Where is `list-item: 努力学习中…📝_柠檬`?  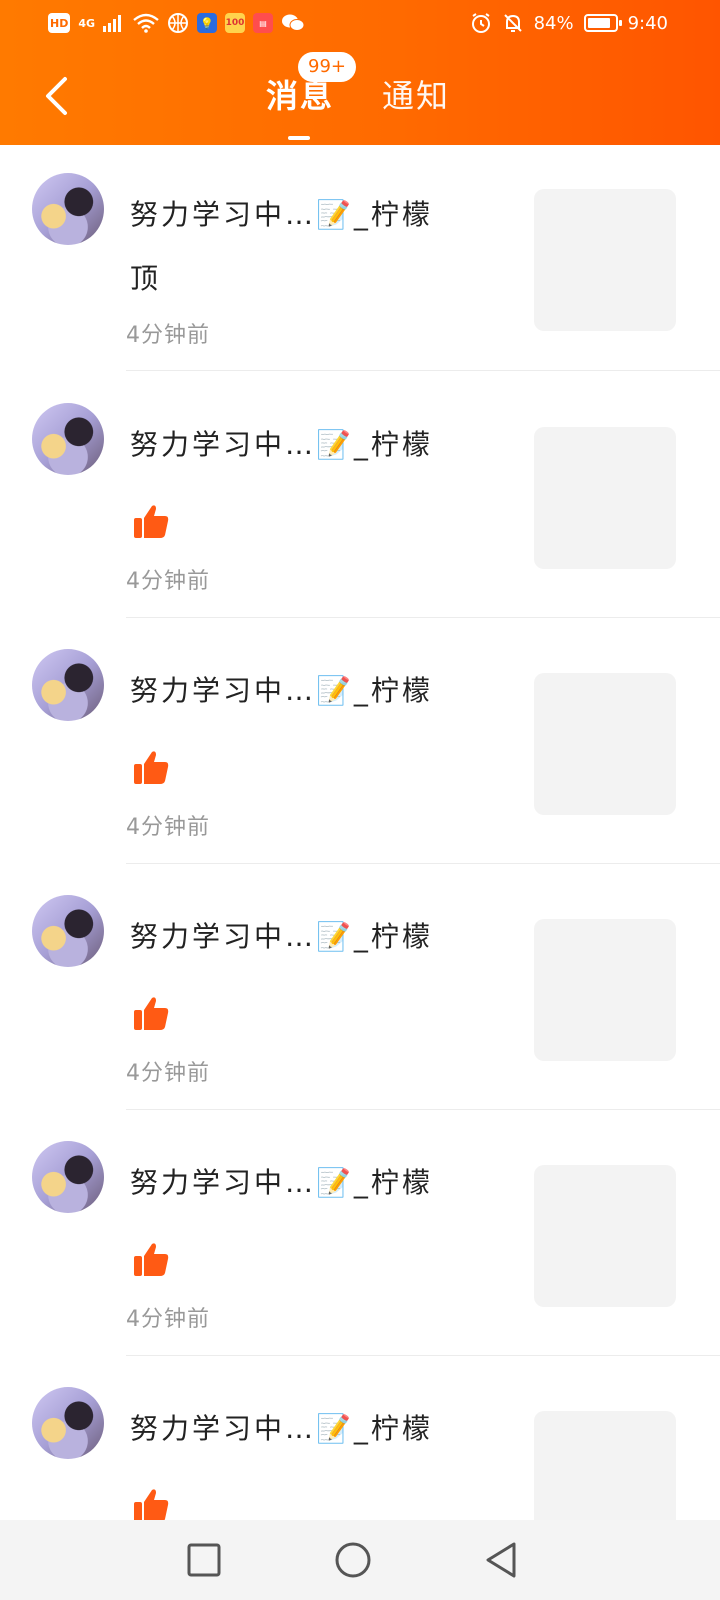 list-item: 努力学习中…📝_柠檬 is located at coordinates (360, 1439).